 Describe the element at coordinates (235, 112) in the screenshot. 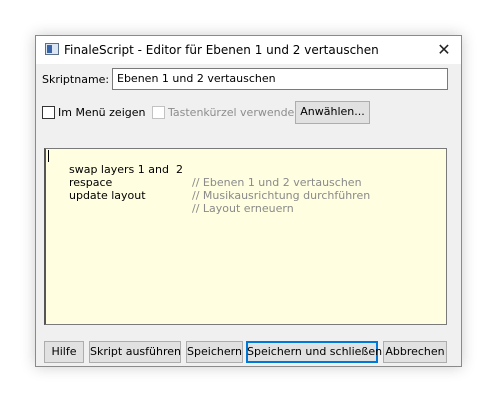

I see `use-shortcut-label: Tastenkürzel verwenden` at that location.